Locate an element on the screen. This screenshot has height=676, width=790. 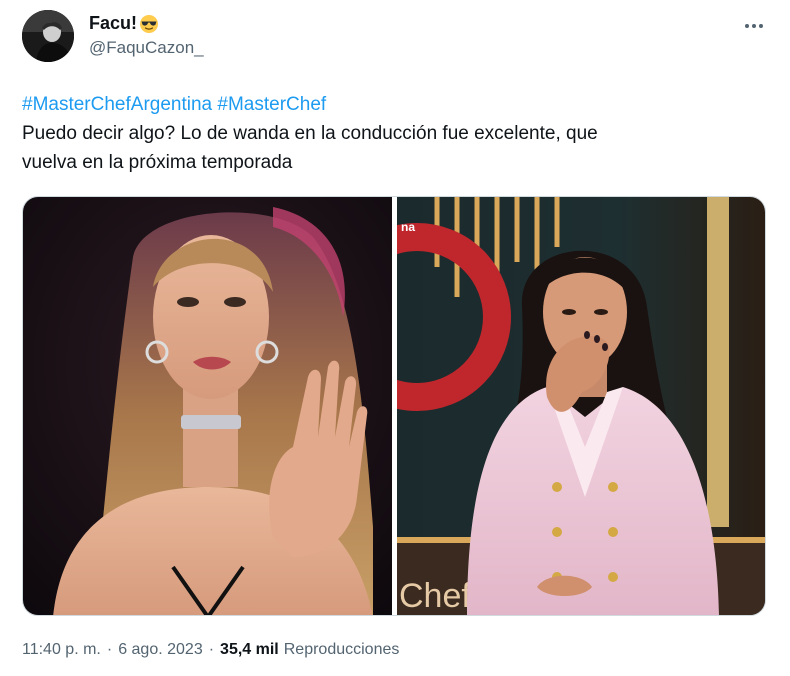
hashtag-masterchef: #MasterChef is located at coordinates (271, 104).